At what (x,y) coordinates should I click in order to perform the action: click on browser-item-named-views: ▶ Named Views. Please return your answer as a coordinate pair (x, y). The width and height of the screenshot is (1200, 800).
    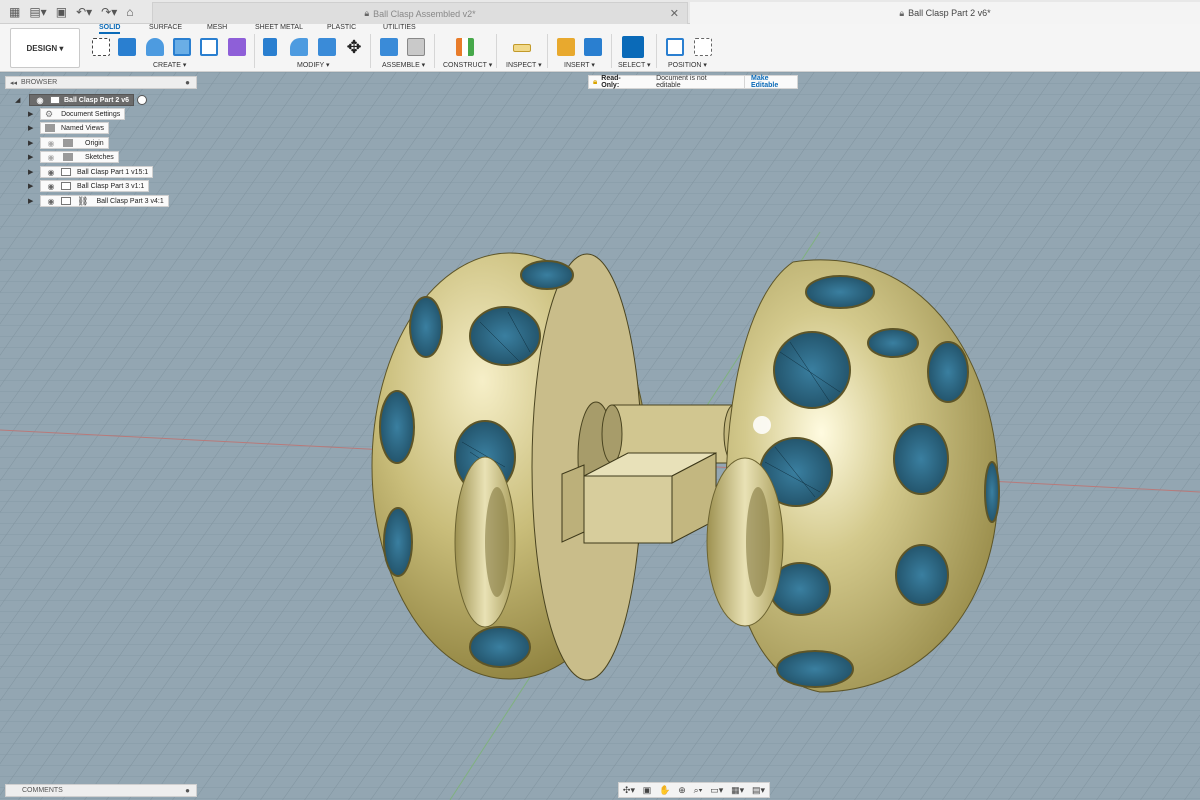
    Looking at the image, I should click on (69, 128).